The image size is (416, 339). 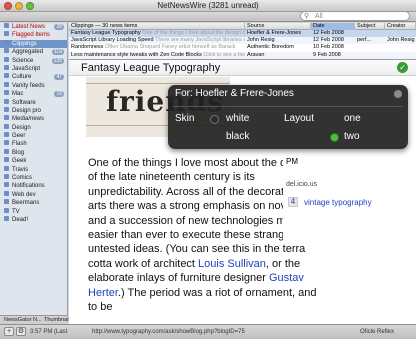 I want to click on sidebar-item: Science 135, so click(x=33, y=60).